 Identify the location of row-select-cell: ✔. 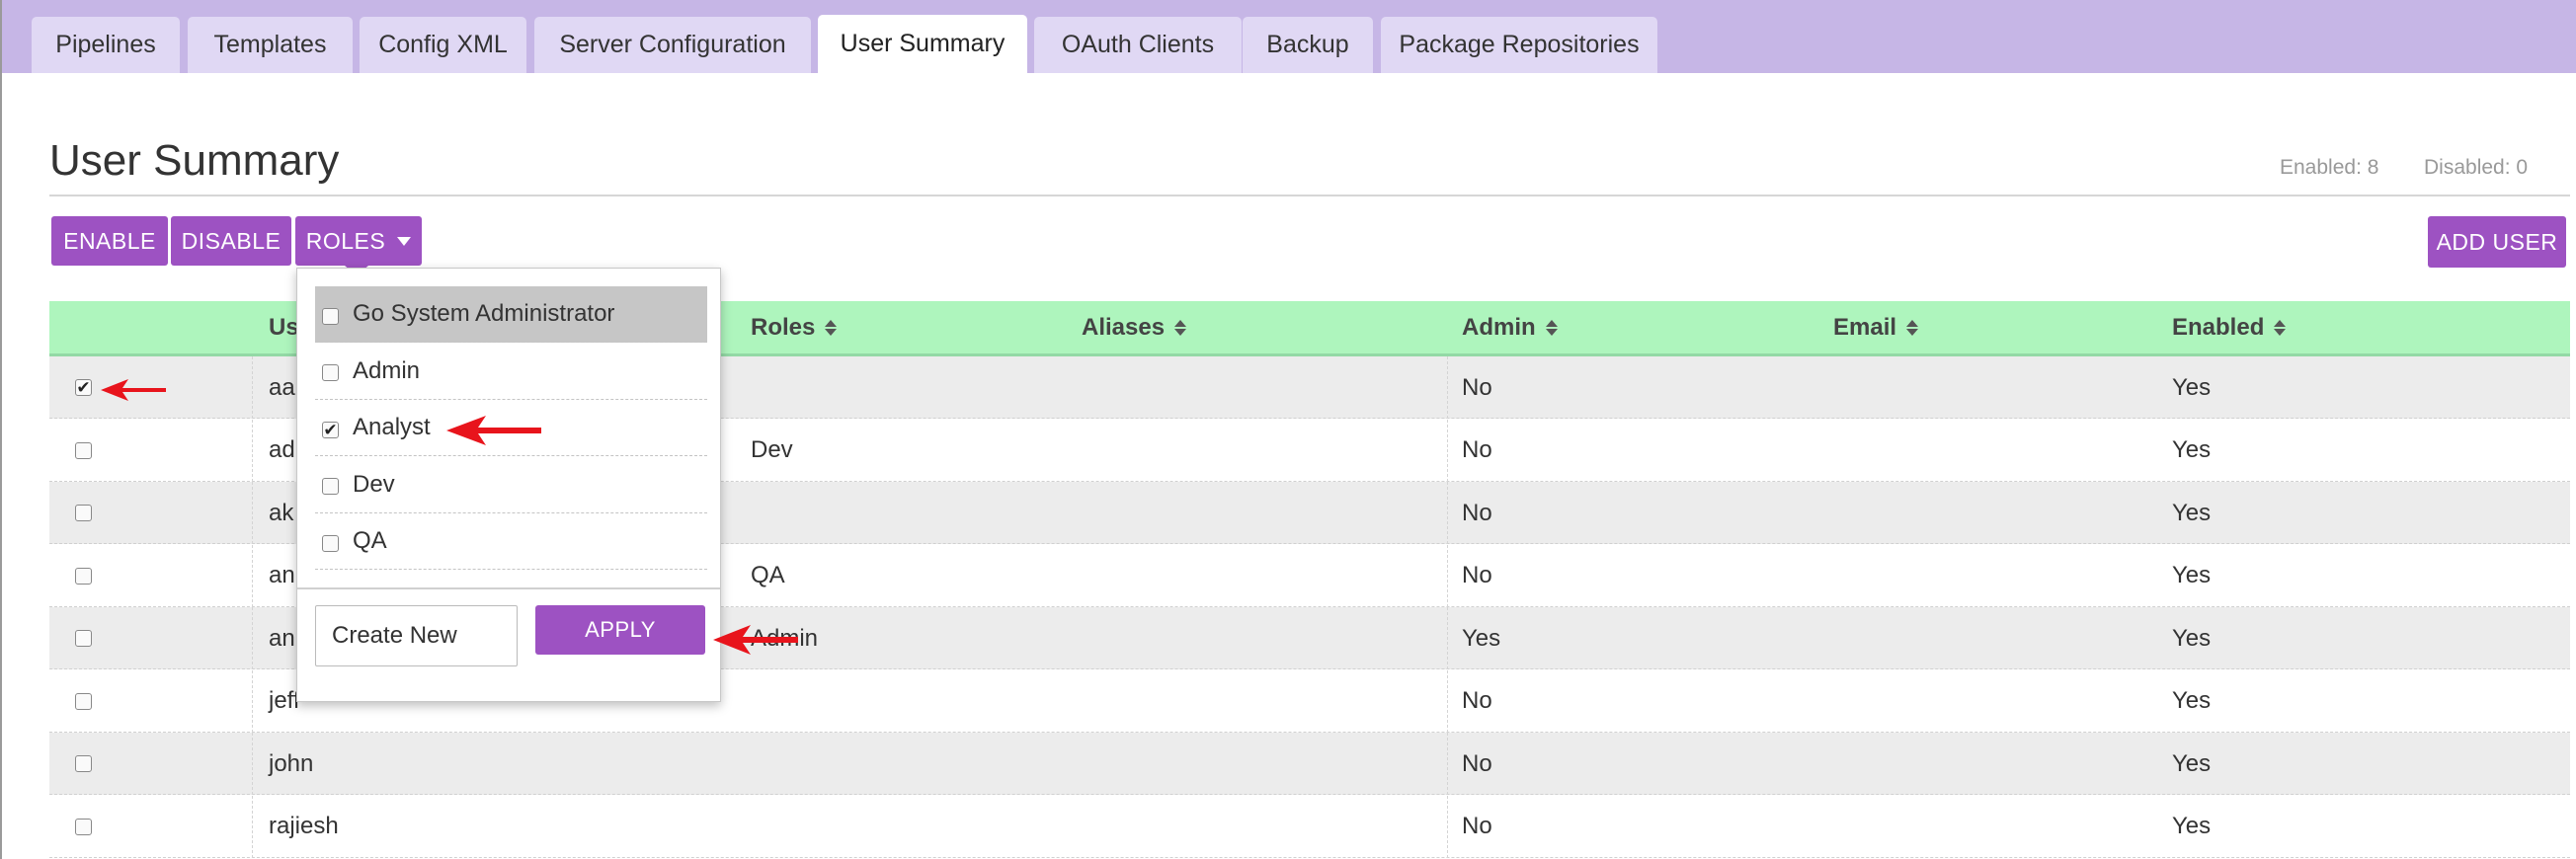
(83, 387).